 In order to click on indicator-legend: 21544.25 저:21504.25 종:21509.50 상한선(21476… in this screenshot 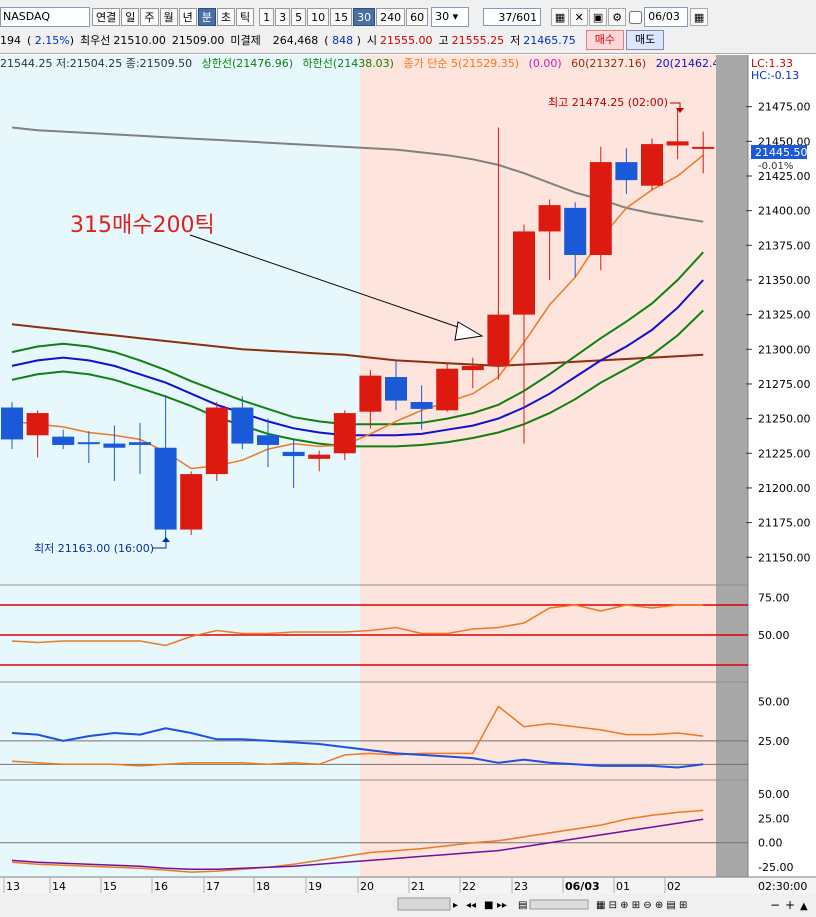, I will do `click(358, 63)`.